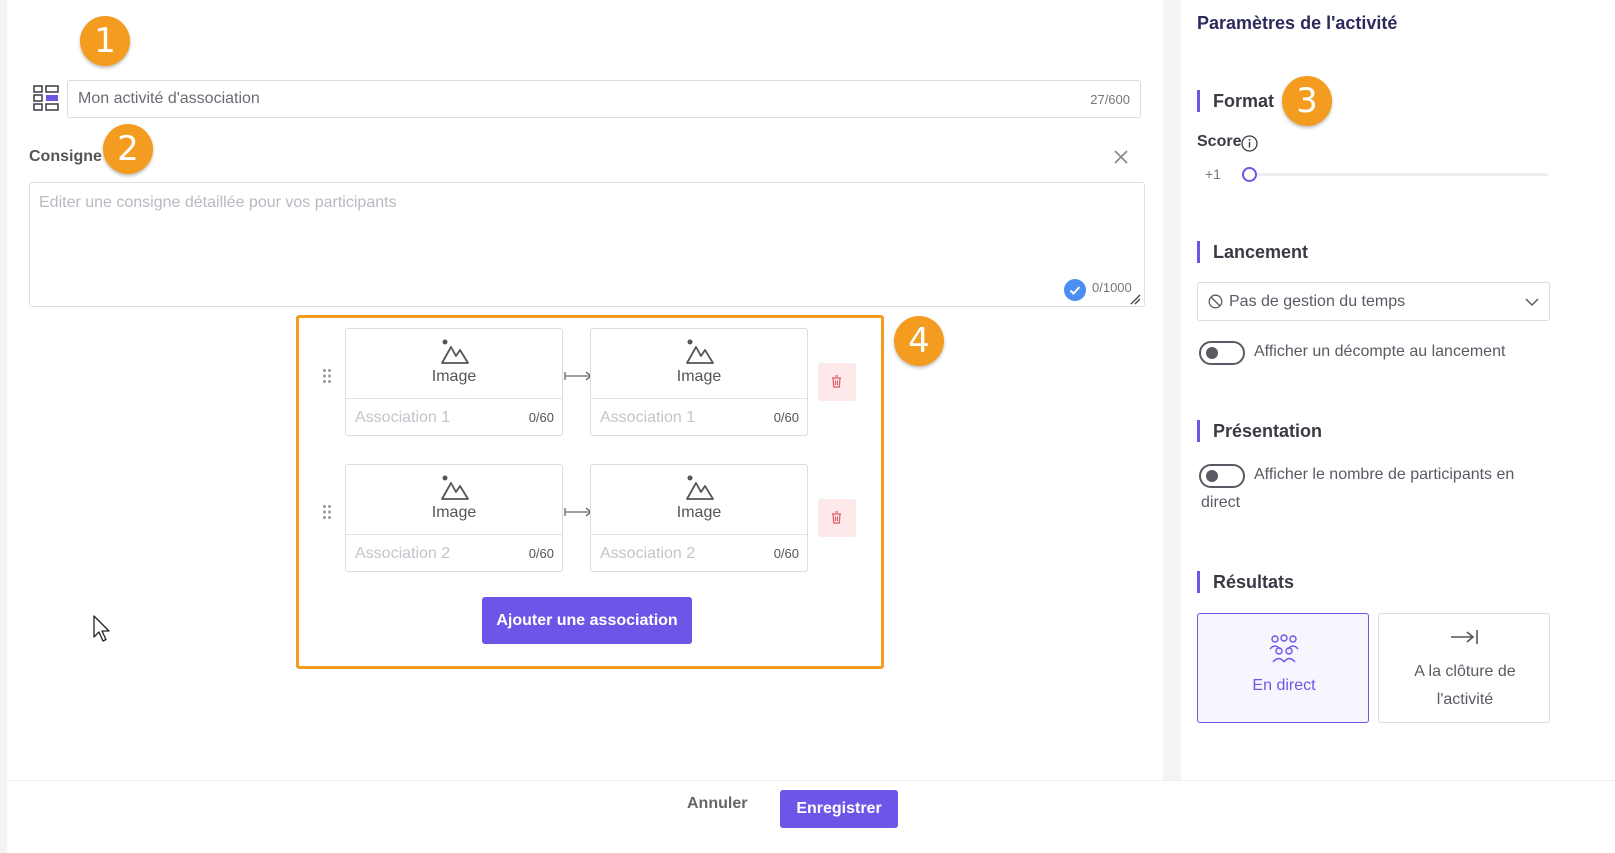 This screenshot has width=1615, height=853. What do you see at coordinates (1249, 174) in the screenshot?
I see `score-slider-thumb` at bounding box center [1249, 174].